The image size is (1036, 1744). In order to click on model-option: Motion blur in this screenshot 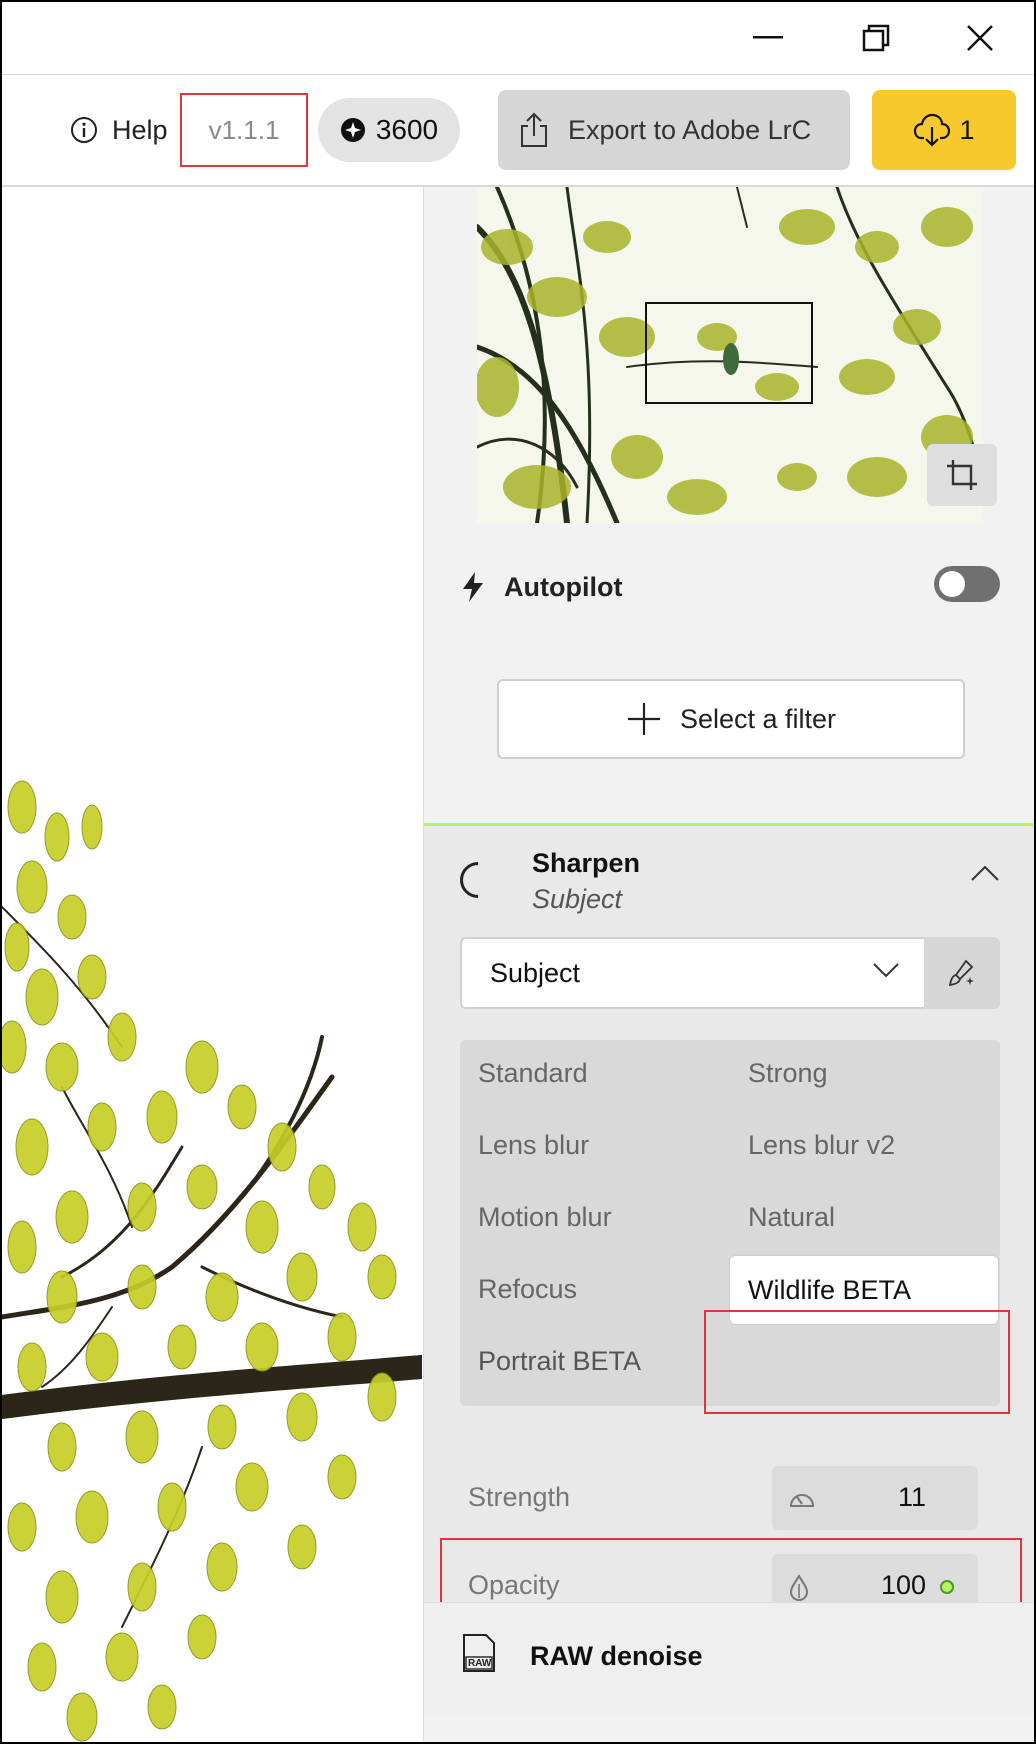, I will do `click(580, 1217)`.